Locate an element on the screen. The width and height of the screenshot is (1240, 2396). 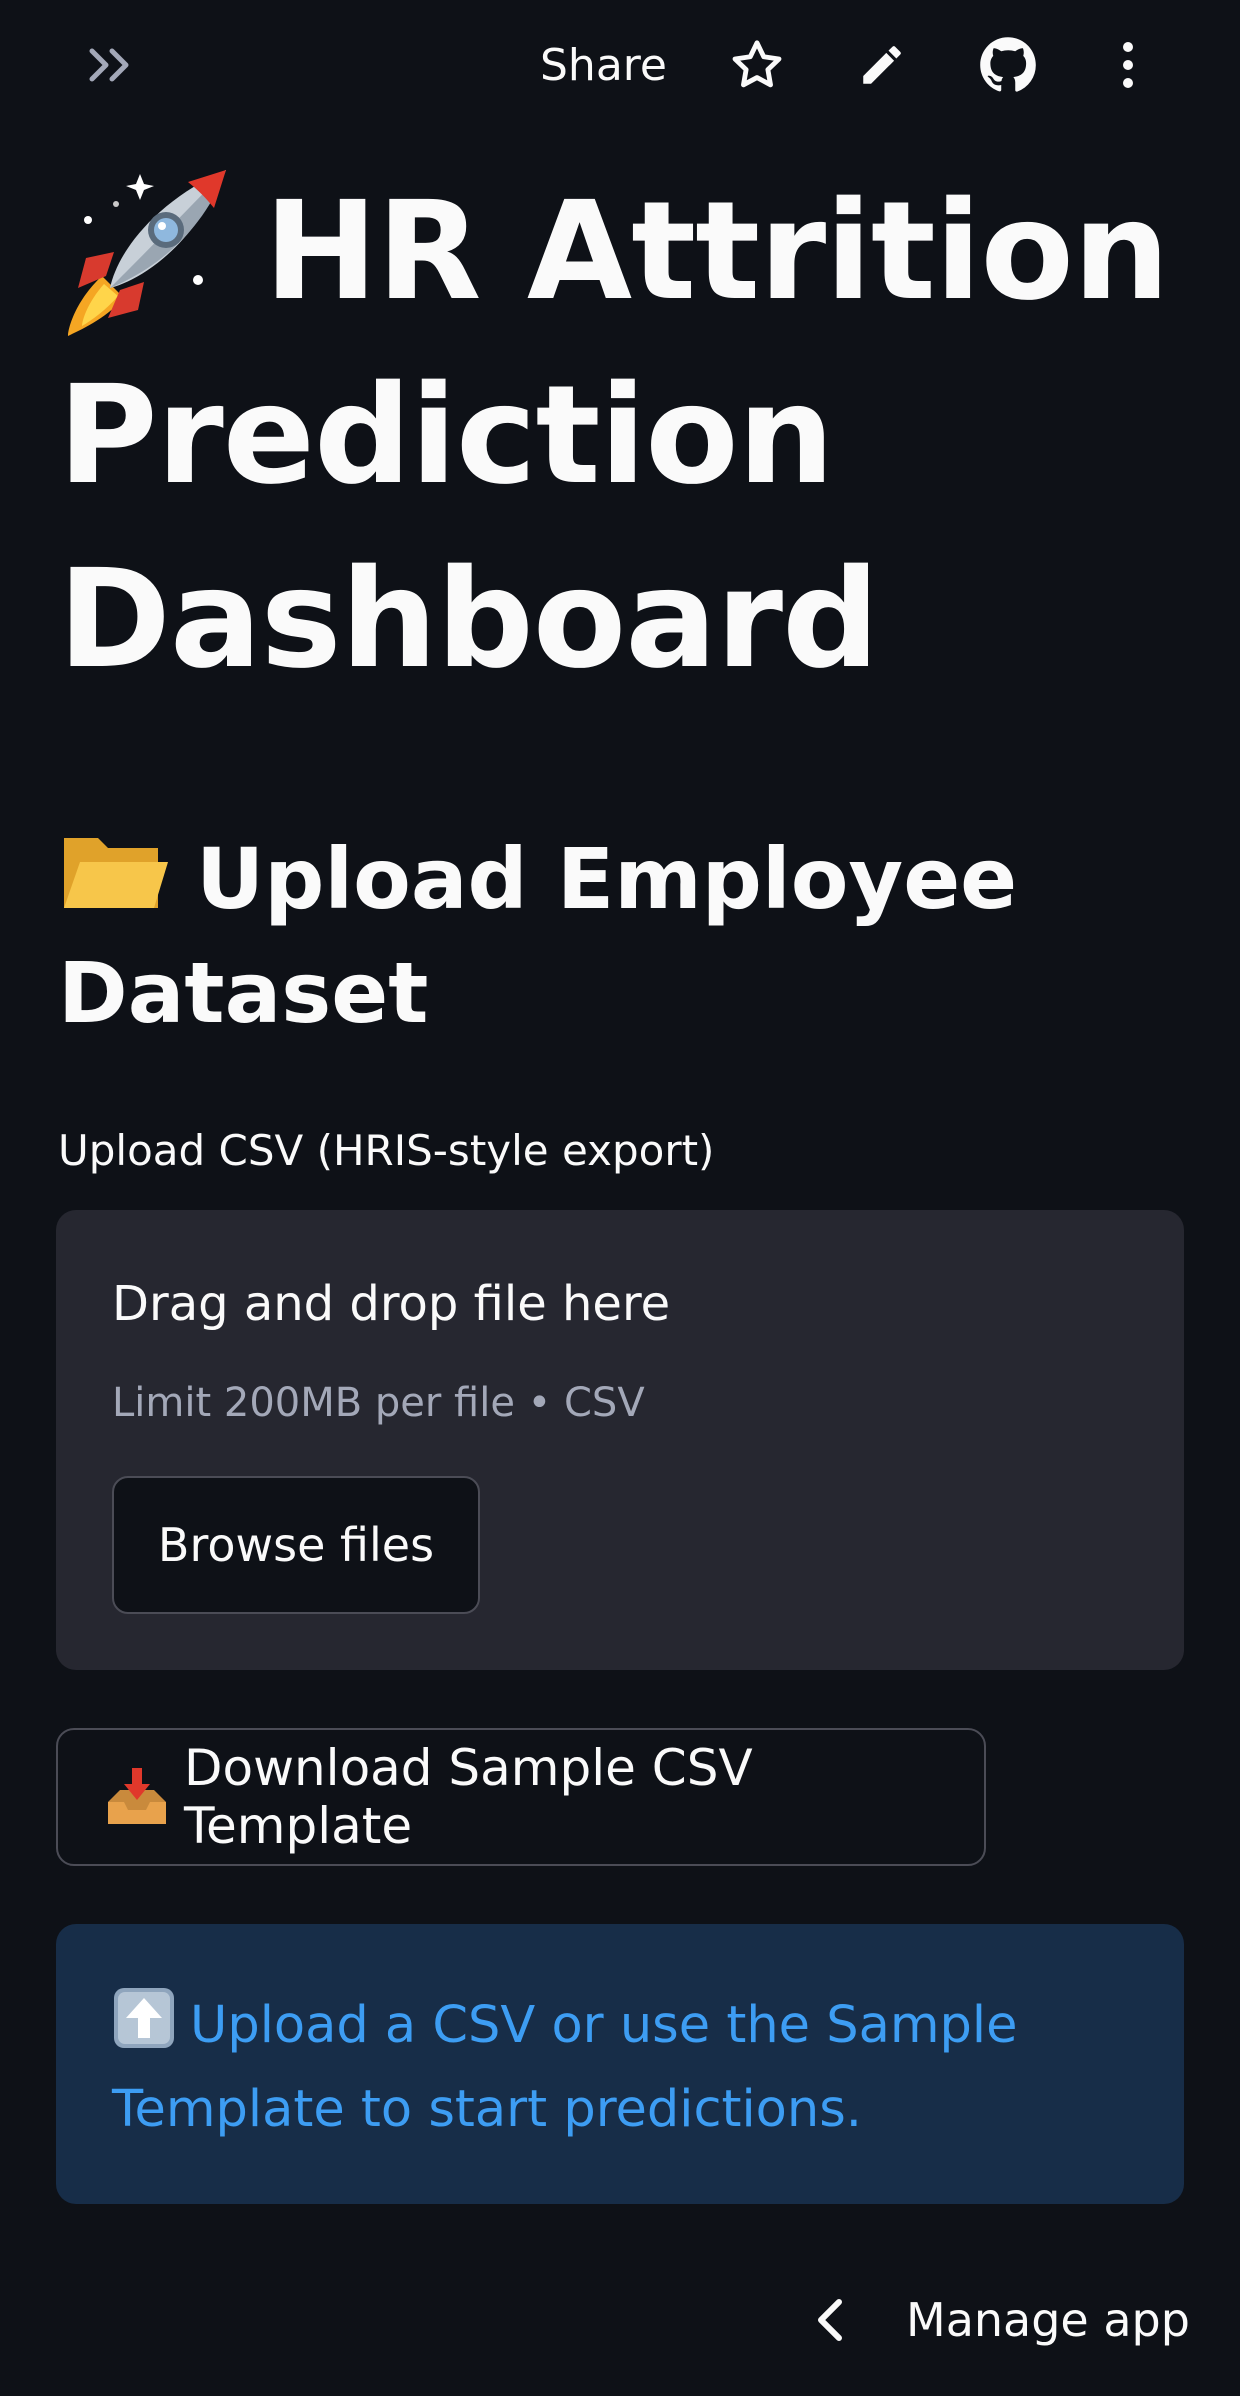
manage-app-label: Manage app is located at coordinates (1048, 2320).